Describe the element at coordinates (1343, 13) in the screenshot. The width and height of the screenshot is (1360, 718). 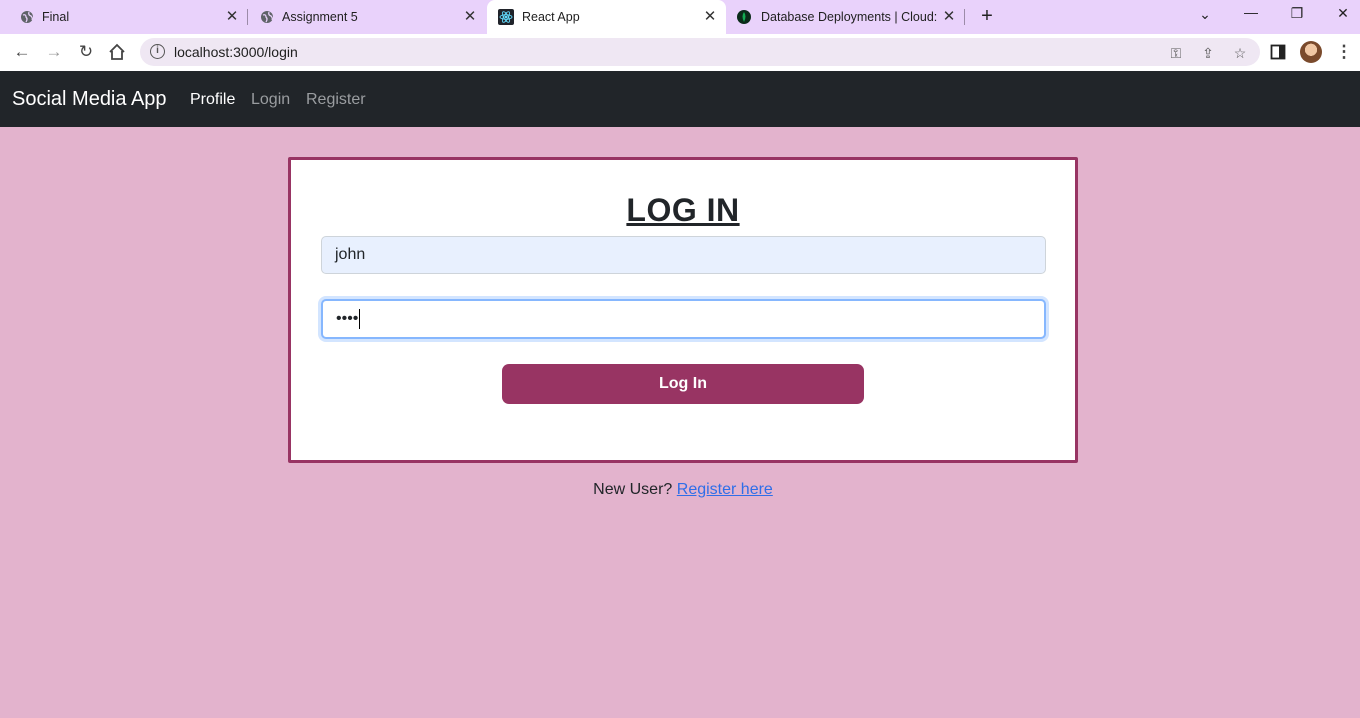
I see `window-close-icon: ✕` at that location.